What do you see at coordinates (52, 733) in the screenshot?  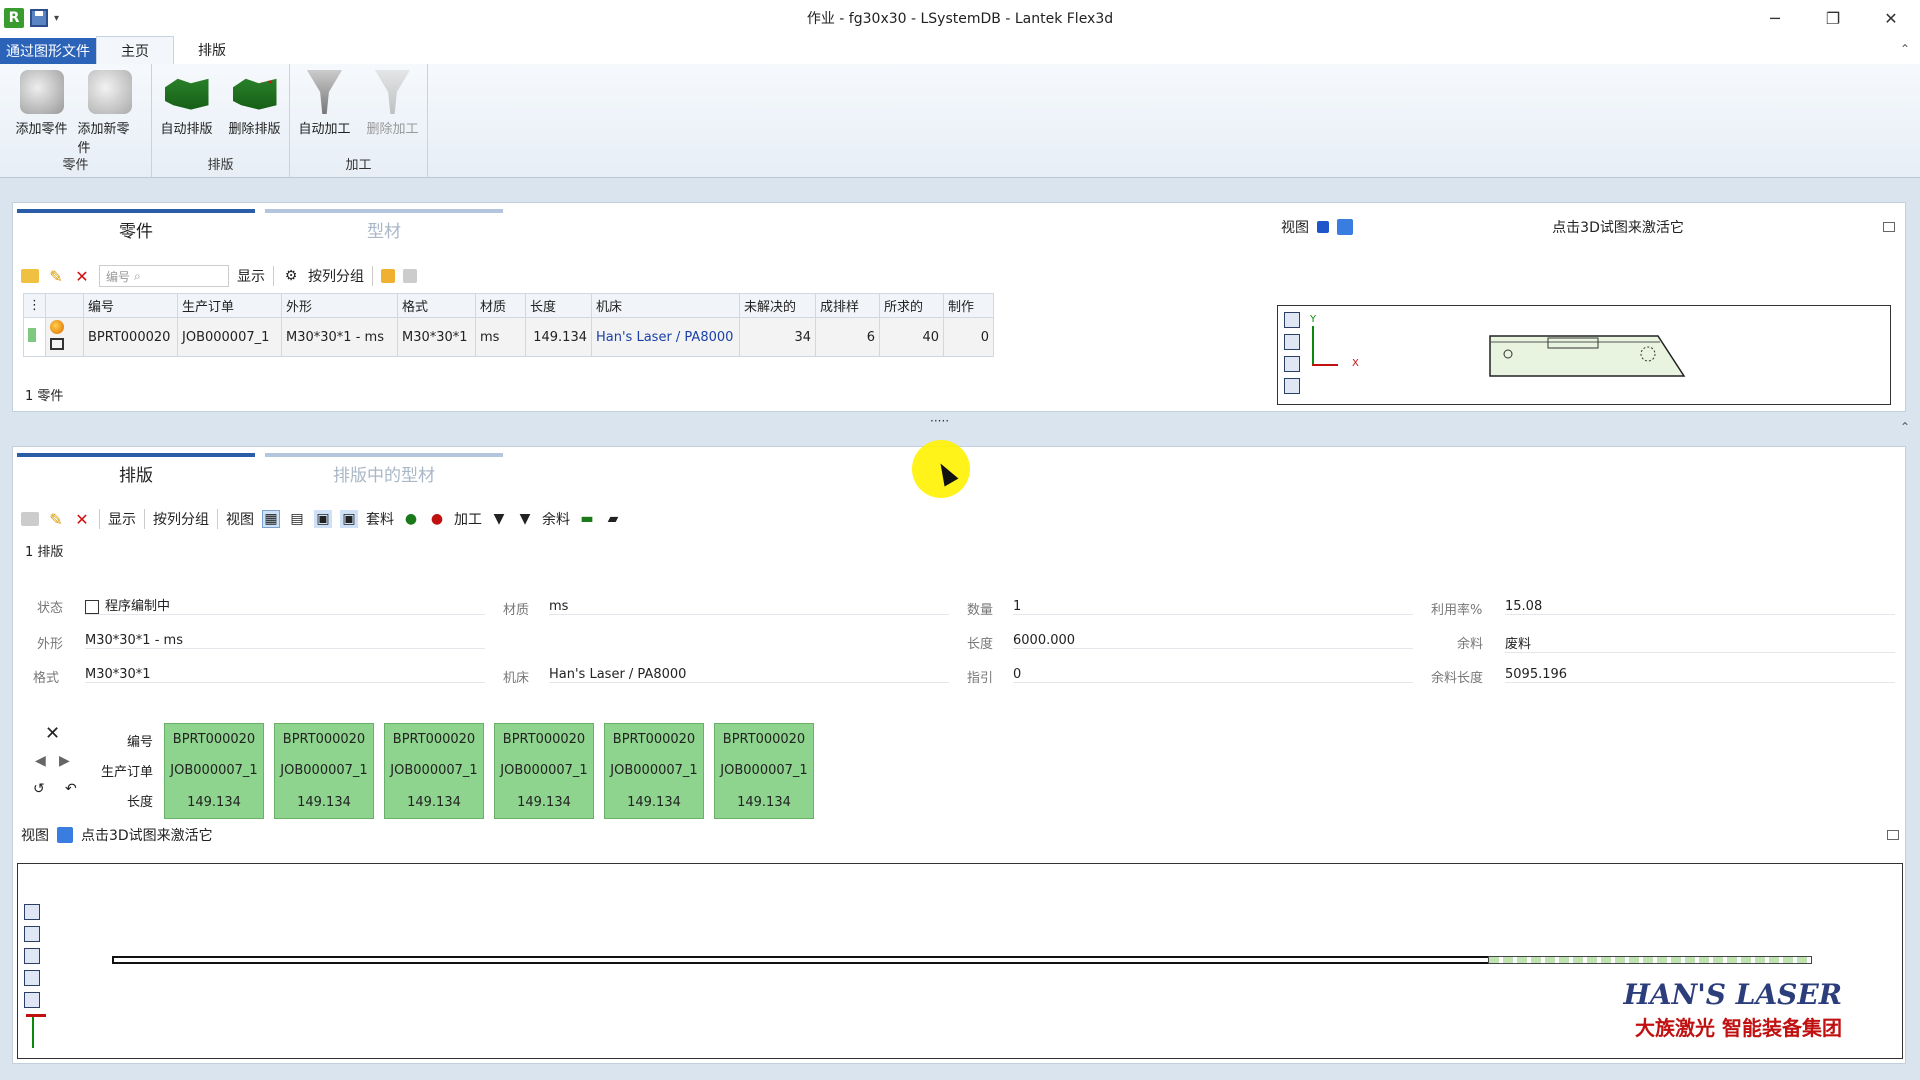 I see `remove-part-icon: ✕` at bounding box center [52, 733].